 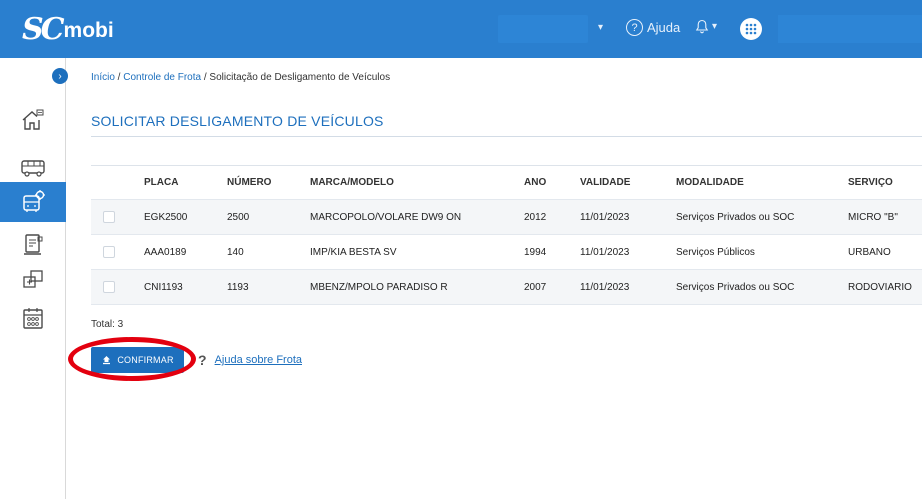 I want to click on column-header-modalidade: MODALIDADE, so click(x=710, y=182).